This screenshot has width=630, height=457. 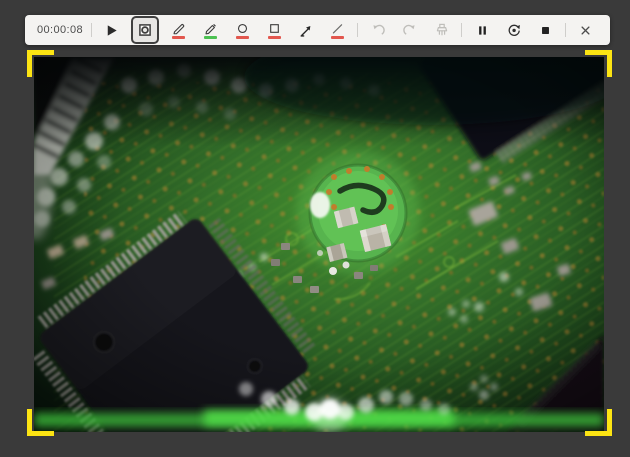 I want to click on redo-arrow-icon, so click(x=410, y=30).